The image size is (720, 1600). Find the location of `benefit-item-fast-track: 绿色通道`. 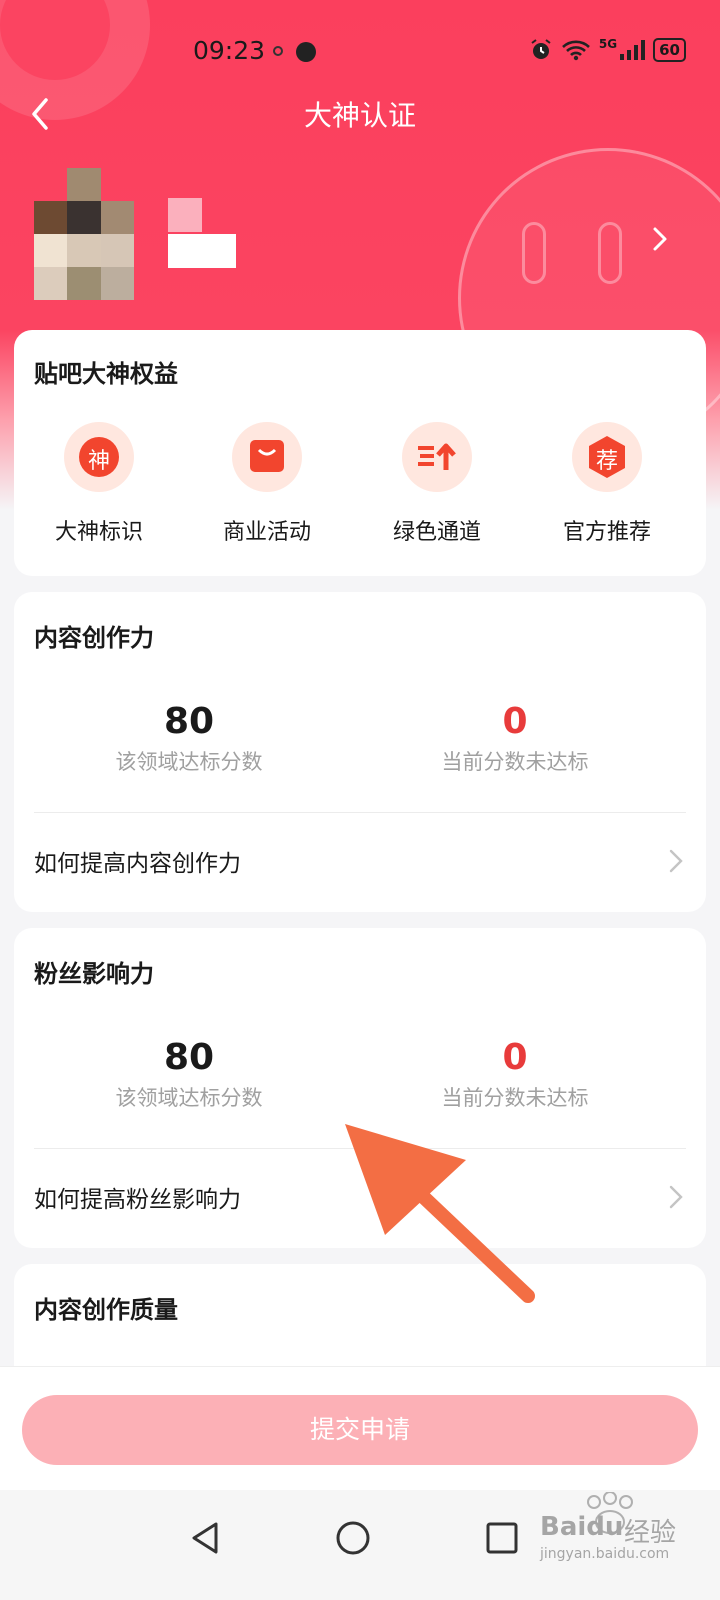

benefit-item-fast-track: 绿色通道 is located at coordinates (437, 484).